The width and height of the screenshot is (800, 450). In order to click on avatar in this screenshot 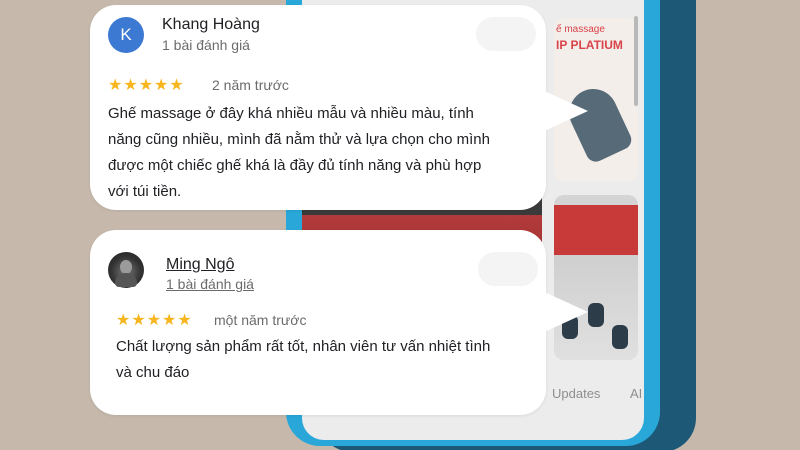, I will do `click(126, 270)`.